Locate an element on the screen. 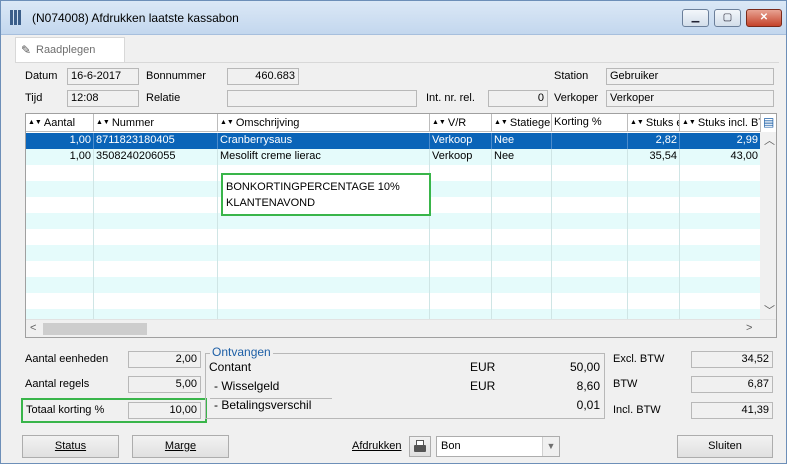  minimize-button: ▁ is located at coordinates (695, 18).